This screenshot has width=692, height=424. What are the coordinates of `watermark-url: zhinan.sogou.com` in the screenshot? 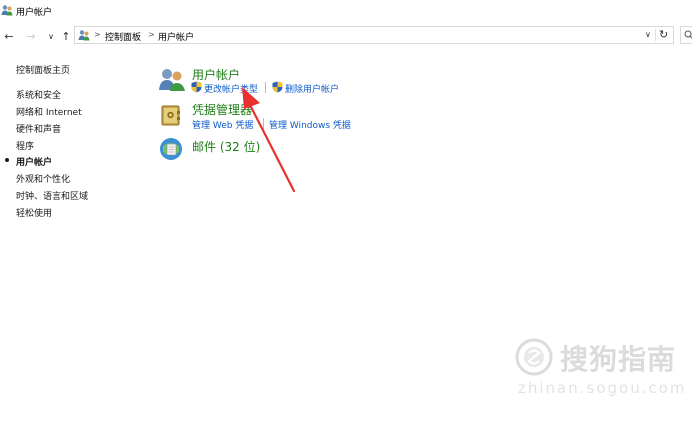 It's located at (602, 388).